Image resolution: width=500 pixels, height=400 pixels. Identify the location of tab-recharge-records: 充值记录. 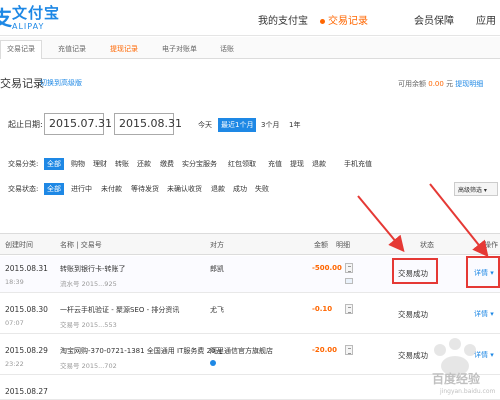
(72, 49).